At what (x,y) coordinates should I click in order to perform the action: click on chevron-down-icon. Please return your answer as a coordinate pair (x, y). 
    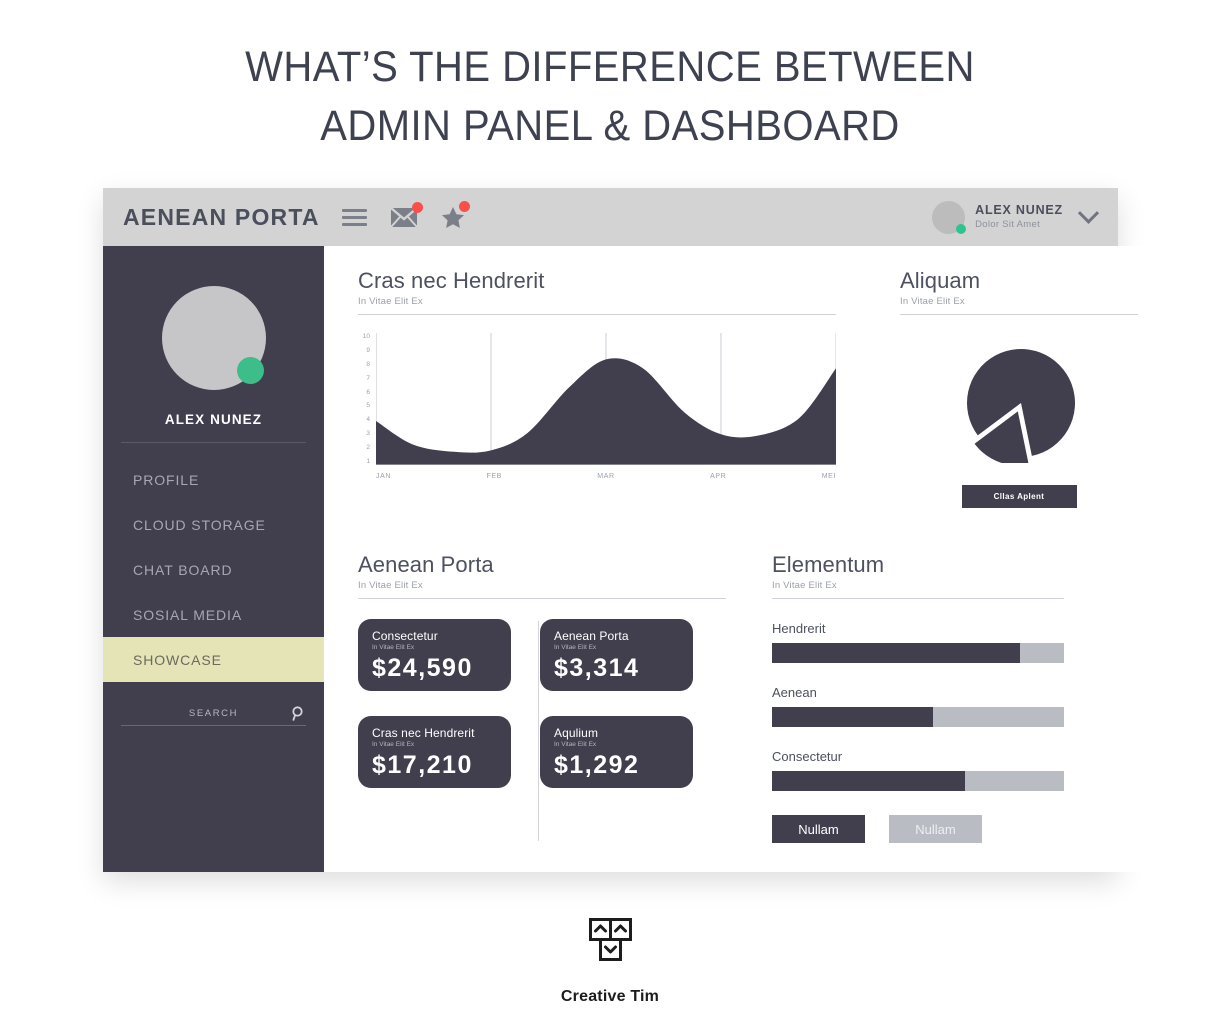
    Looking at the image, I should click on (1088, 213).